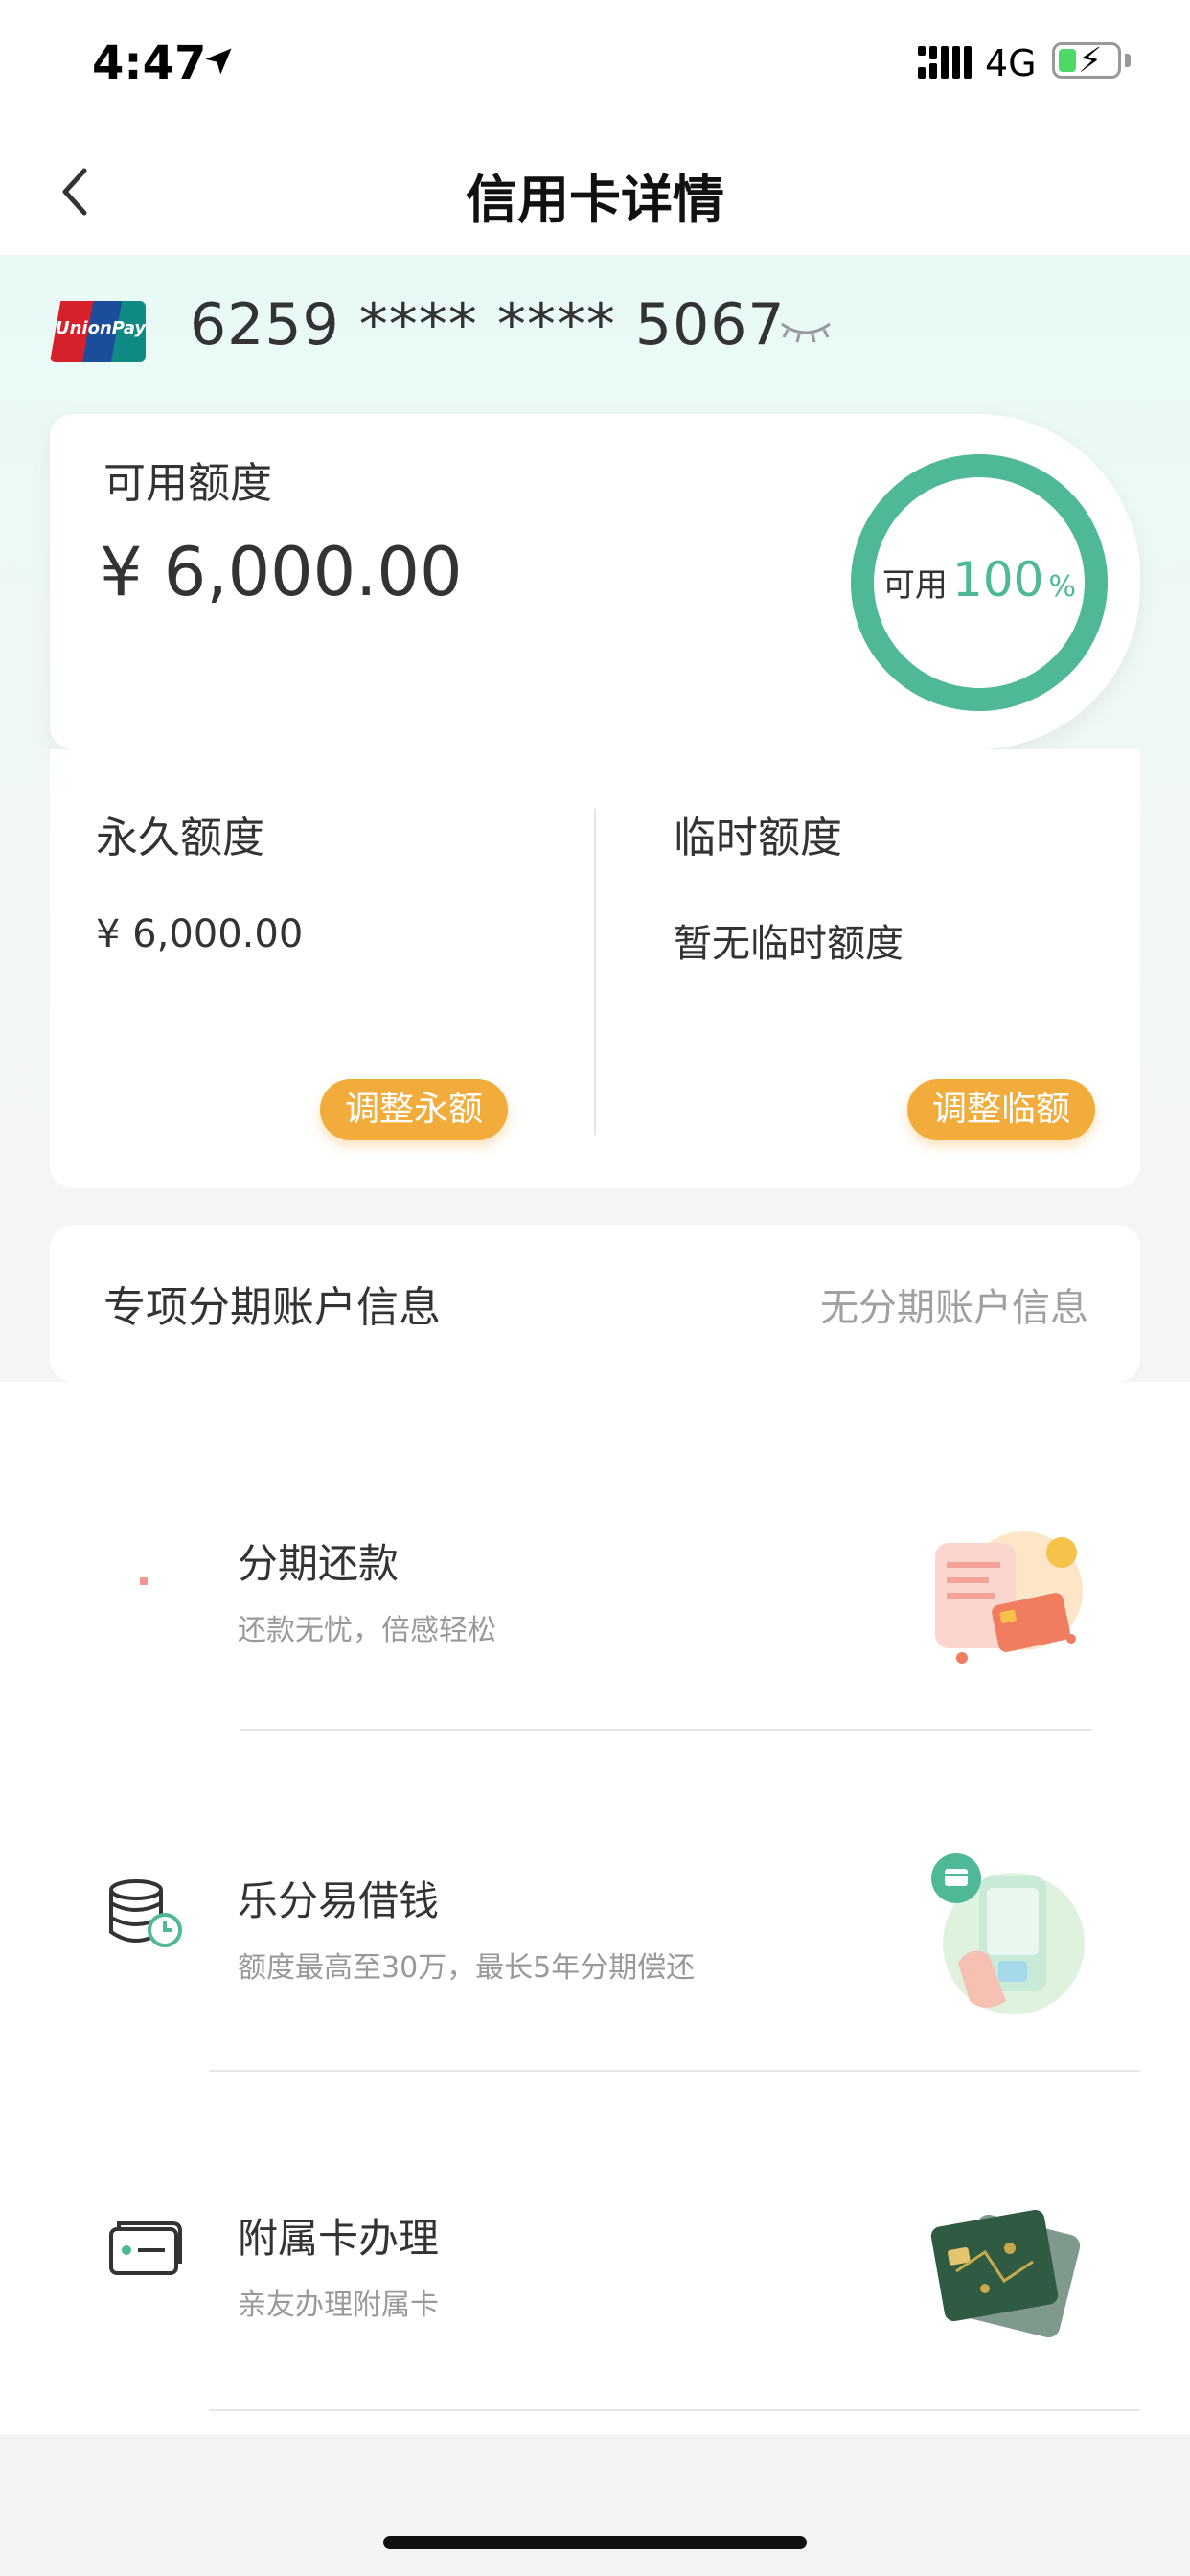 This screenshot has width=1190, height=2576. I want to click on network-type: 4G, so click(1011, 63).